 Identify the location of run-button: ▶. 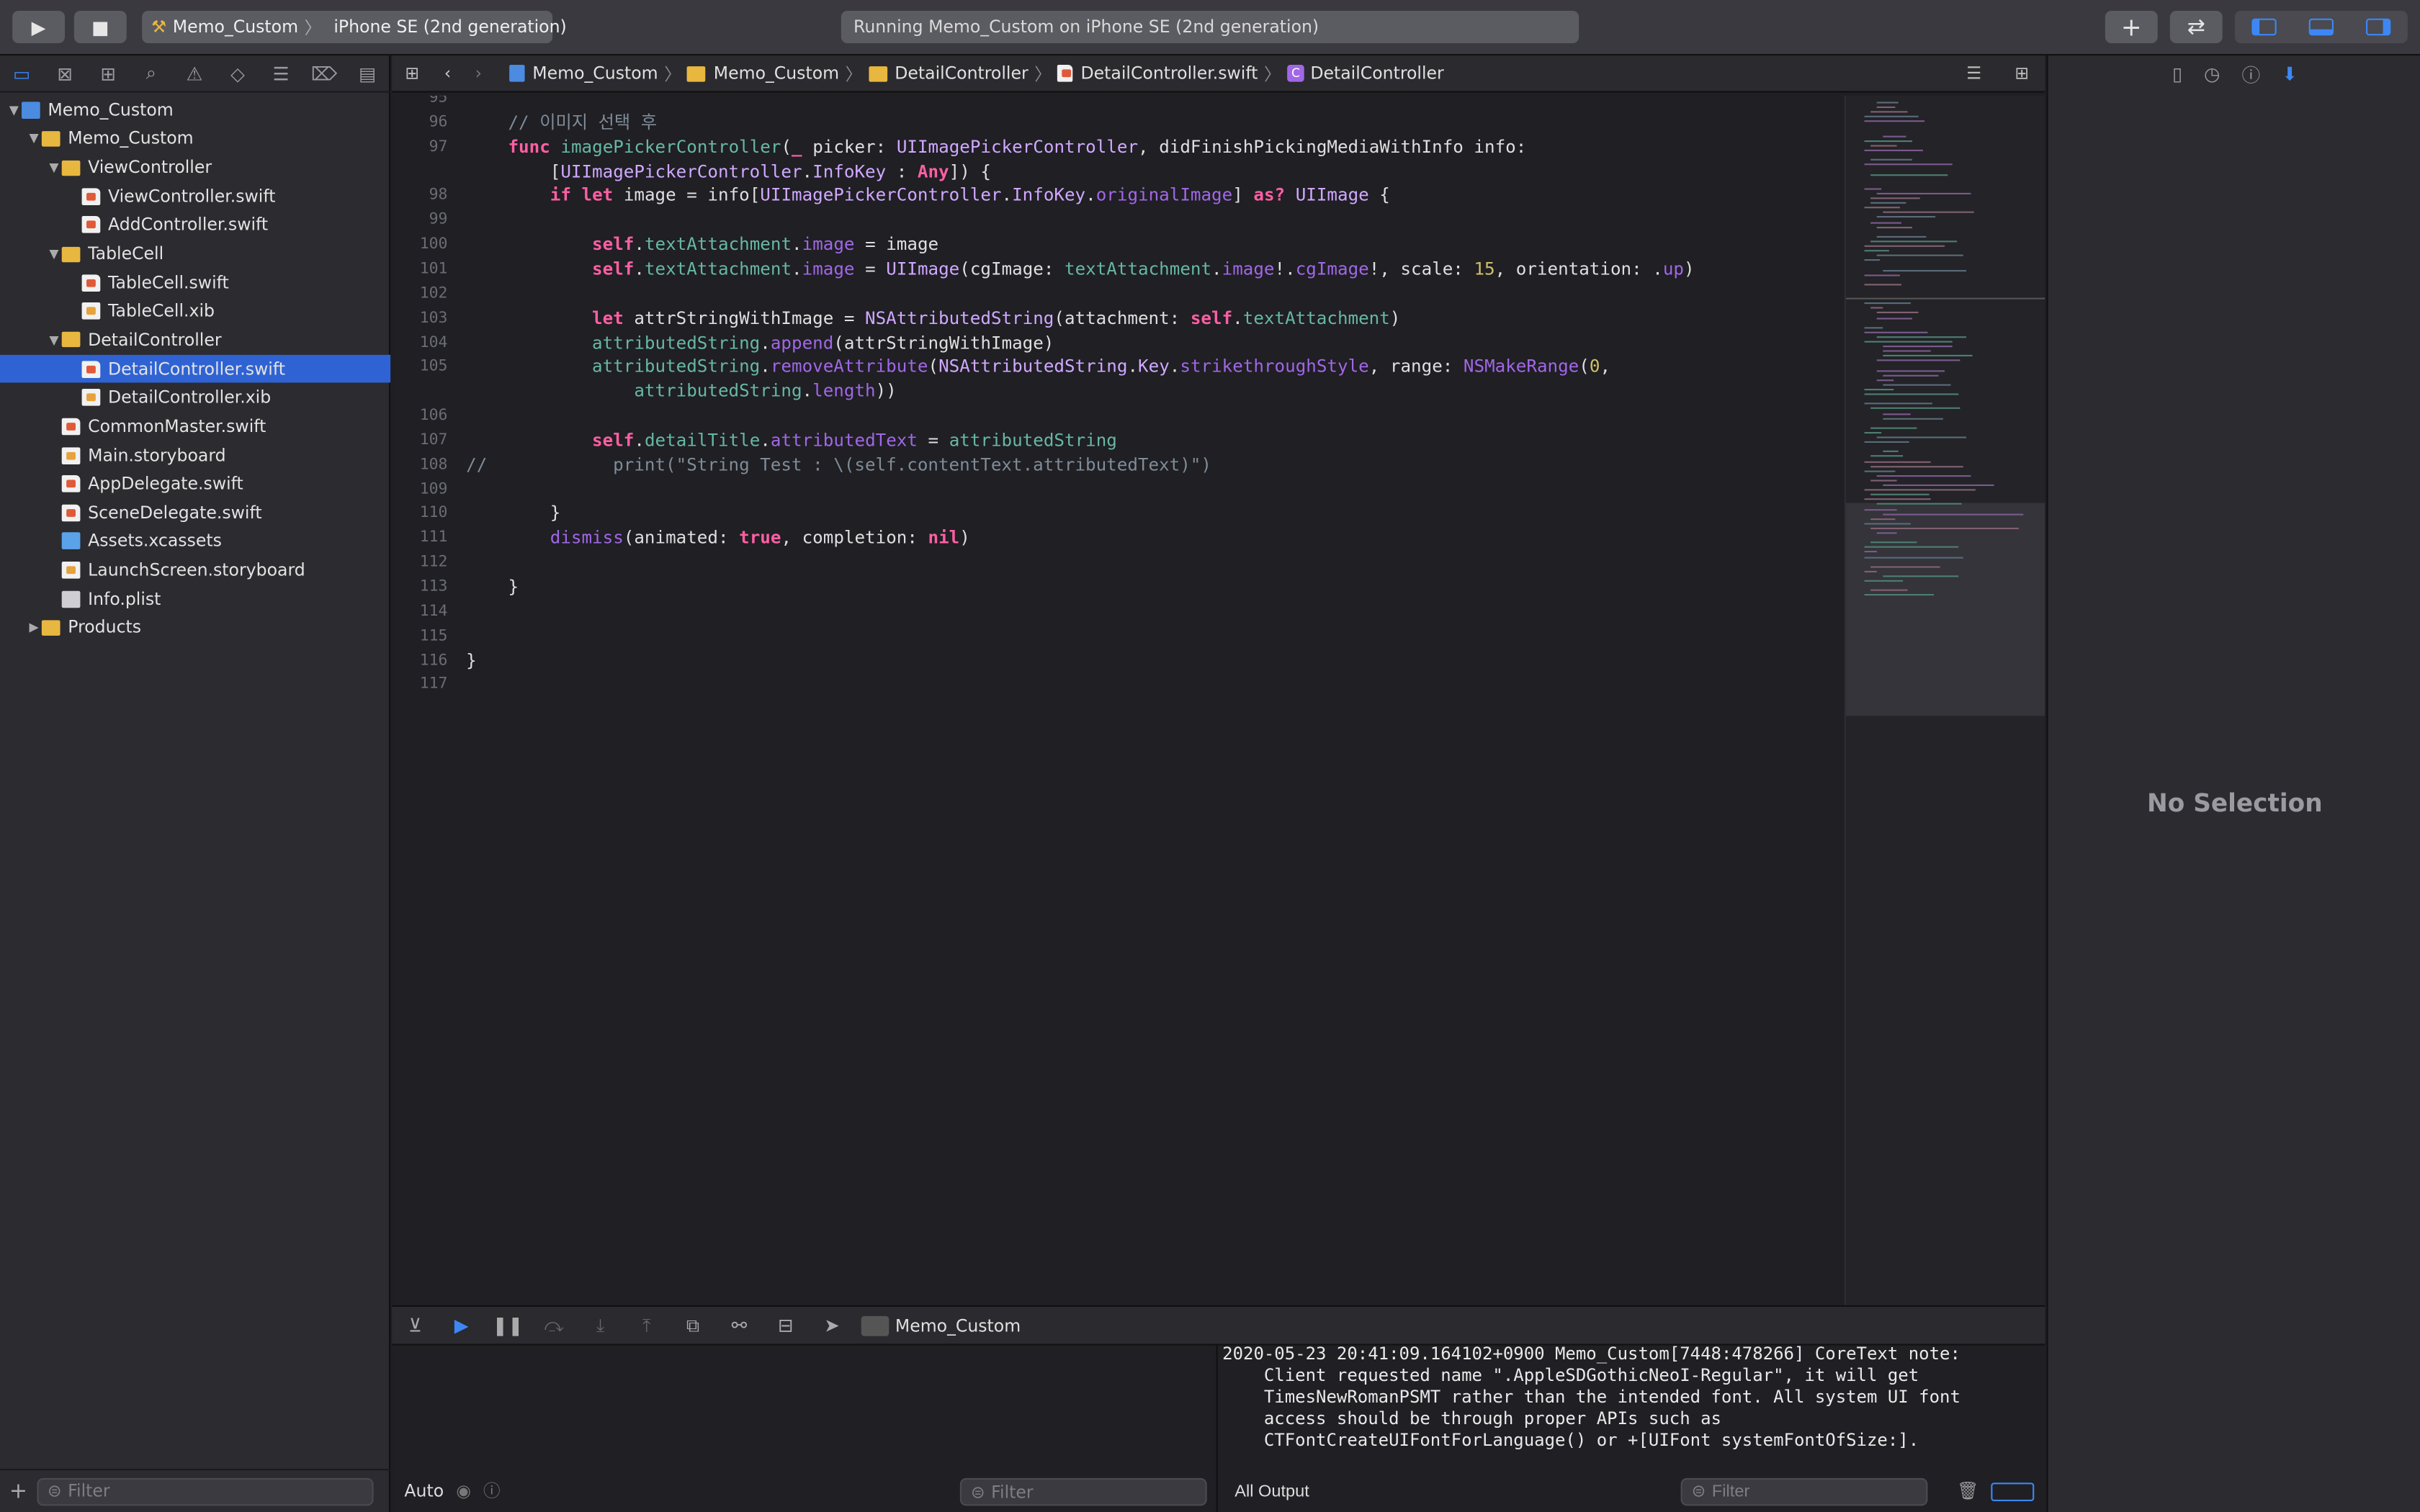
(39, 27).